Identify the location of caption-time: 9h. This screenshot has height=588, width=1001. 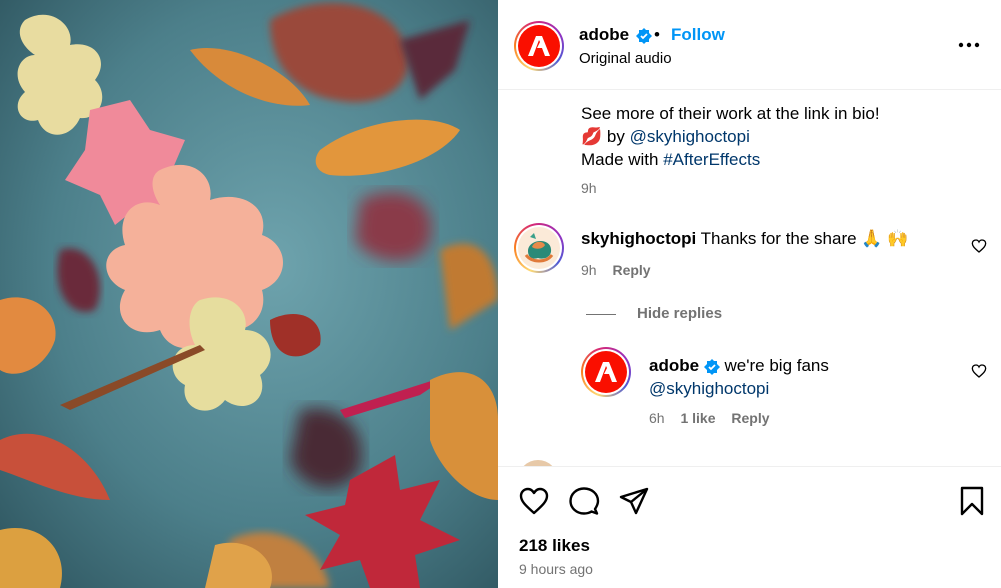
(589, 188).